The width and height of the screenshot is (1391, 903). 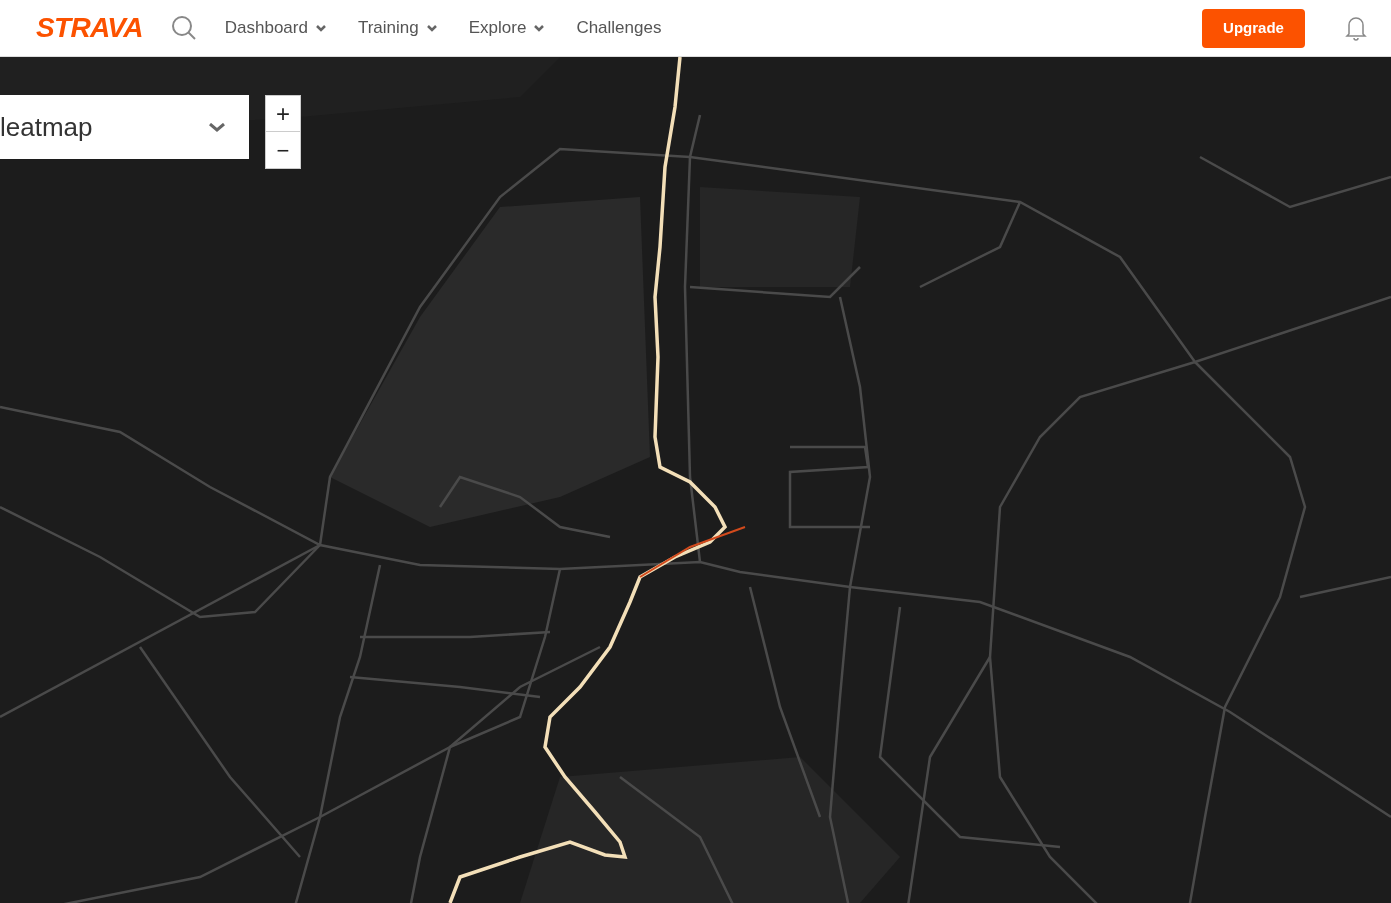 What do you see at coordinates (506, 28) in the screenshot?
I see `nav-menu-link: Explore` at bounding box center [506, 28].